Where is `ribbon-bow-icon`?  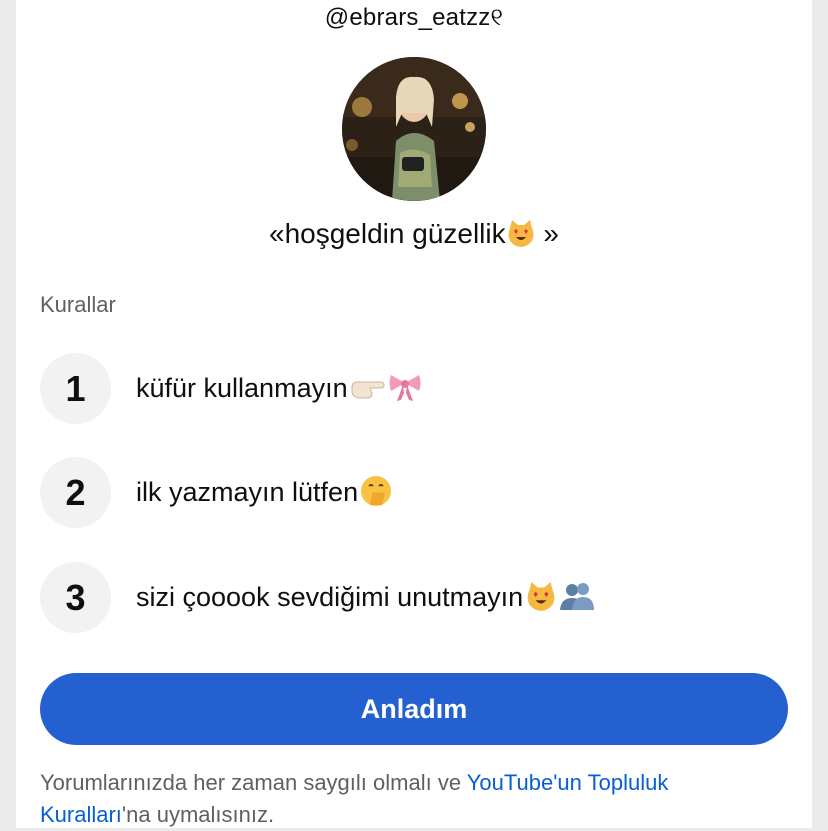 ribbon-bow-icon is located at coordinates (405, 388).